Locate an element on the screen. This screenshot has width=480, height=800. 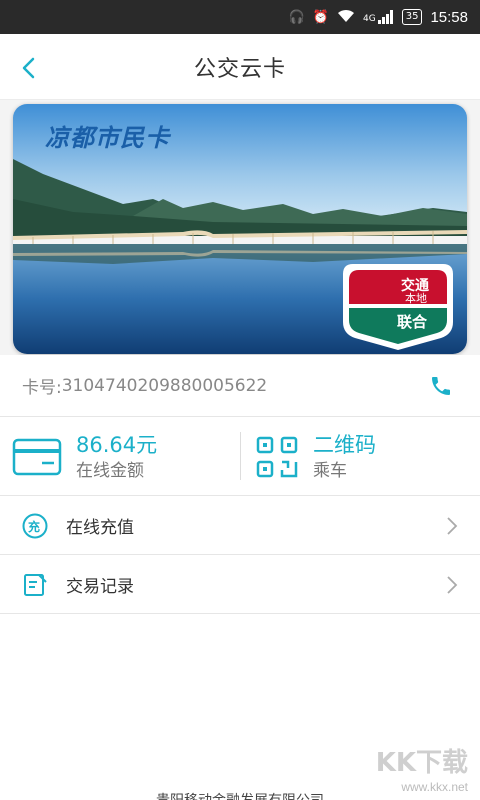
balance-label: 在线金额 is located at coordinates (110, 471).